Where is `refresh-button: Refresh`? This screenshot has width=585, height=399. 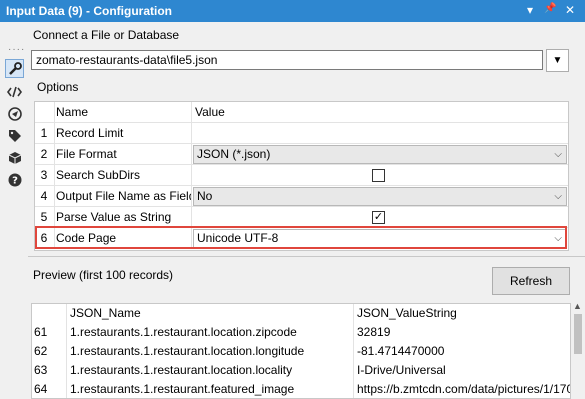
refresh-button: Refresh is located at coordinates (531, 281).